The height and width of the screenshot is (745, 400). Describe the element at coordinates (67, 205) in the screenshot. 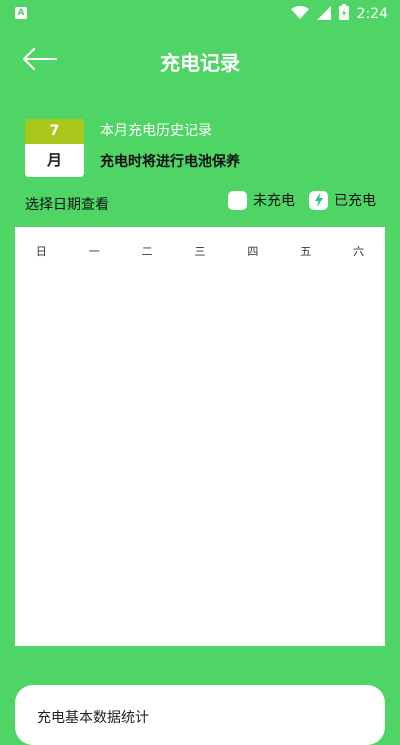

I see `select-date-label: 选择日期查看` at that location.